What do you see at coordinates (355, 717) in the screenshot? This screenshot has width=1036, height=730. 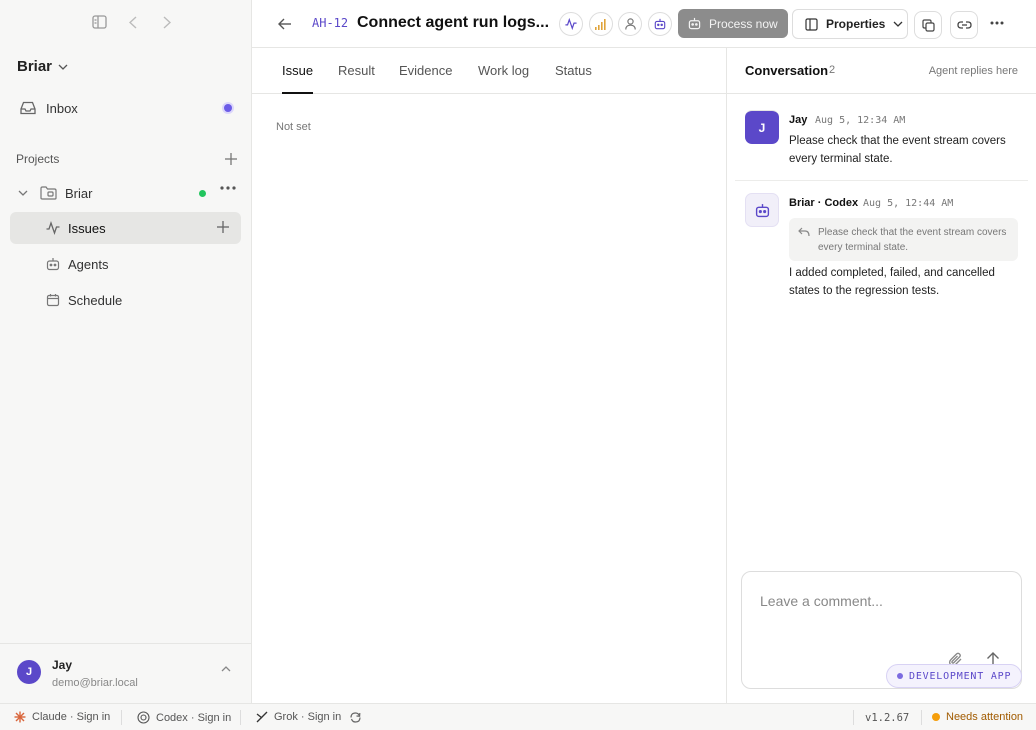 I see `refresh-icon` at bounding box center [355, 717].